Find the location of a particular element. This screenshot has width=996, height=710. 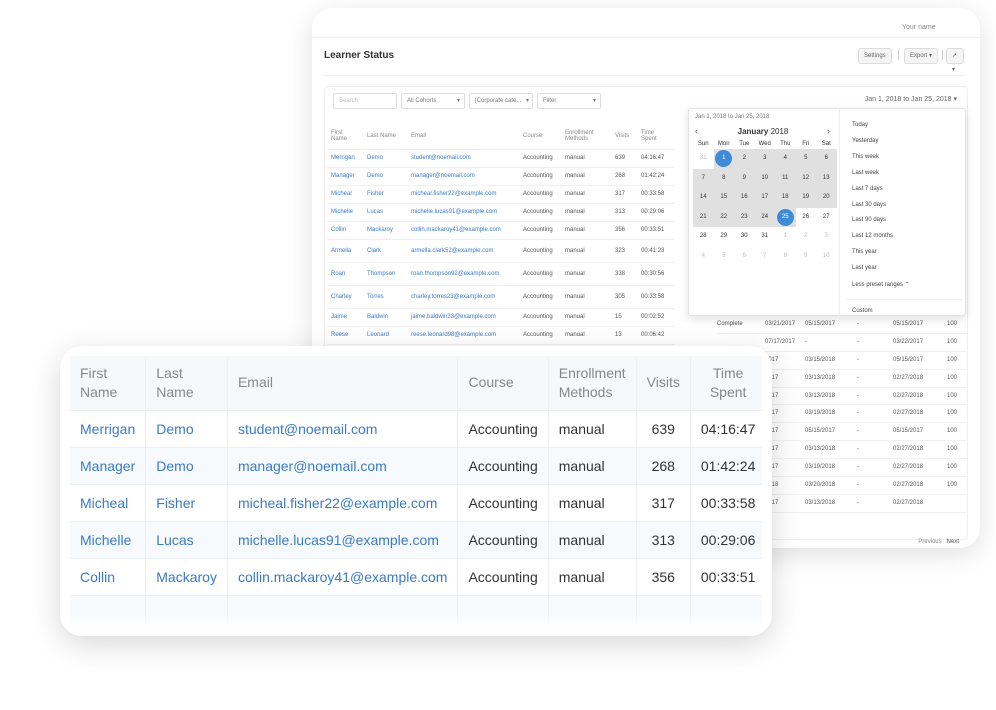

previous-page-button: Previous is located at coordinates (929, 542).